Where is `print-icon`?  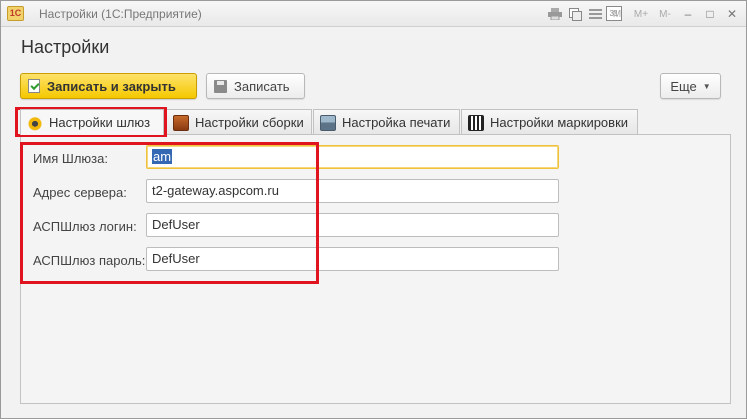 print-icon is located at coordinates (555, 14).